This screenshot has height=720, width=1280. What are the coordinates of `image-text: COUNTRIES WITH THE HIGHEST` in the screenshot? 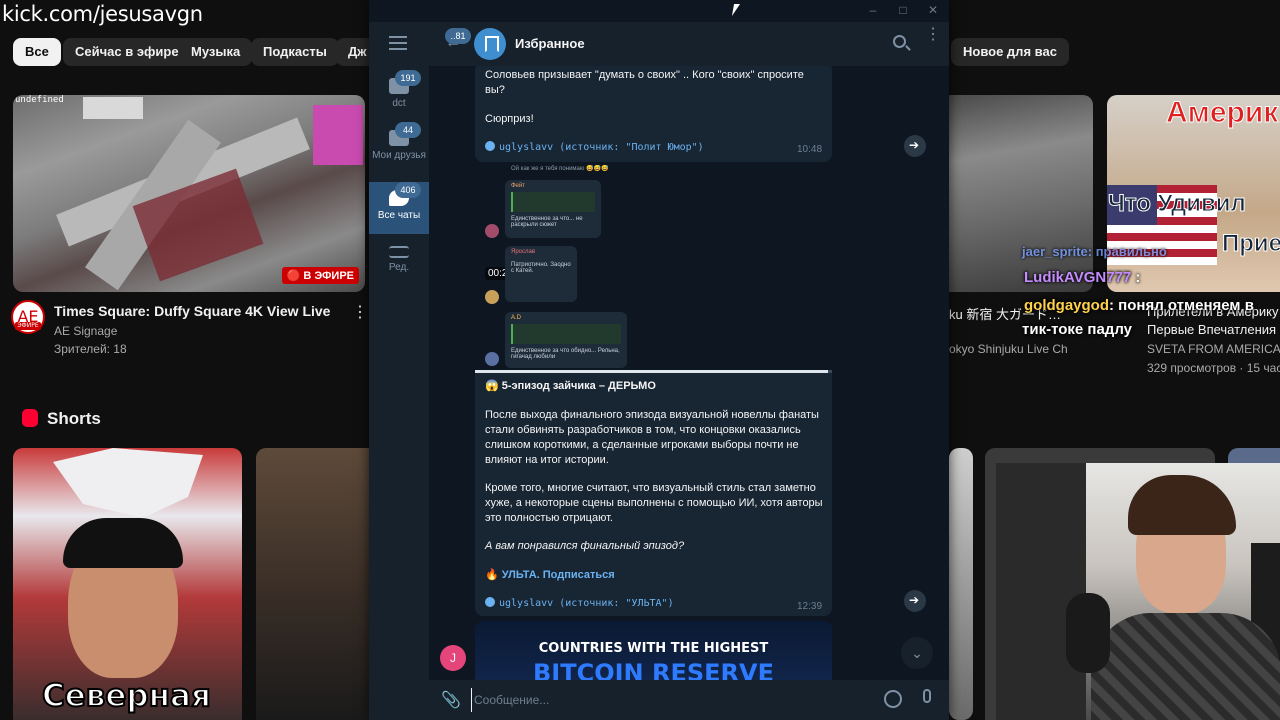 It's located at (653, 648).